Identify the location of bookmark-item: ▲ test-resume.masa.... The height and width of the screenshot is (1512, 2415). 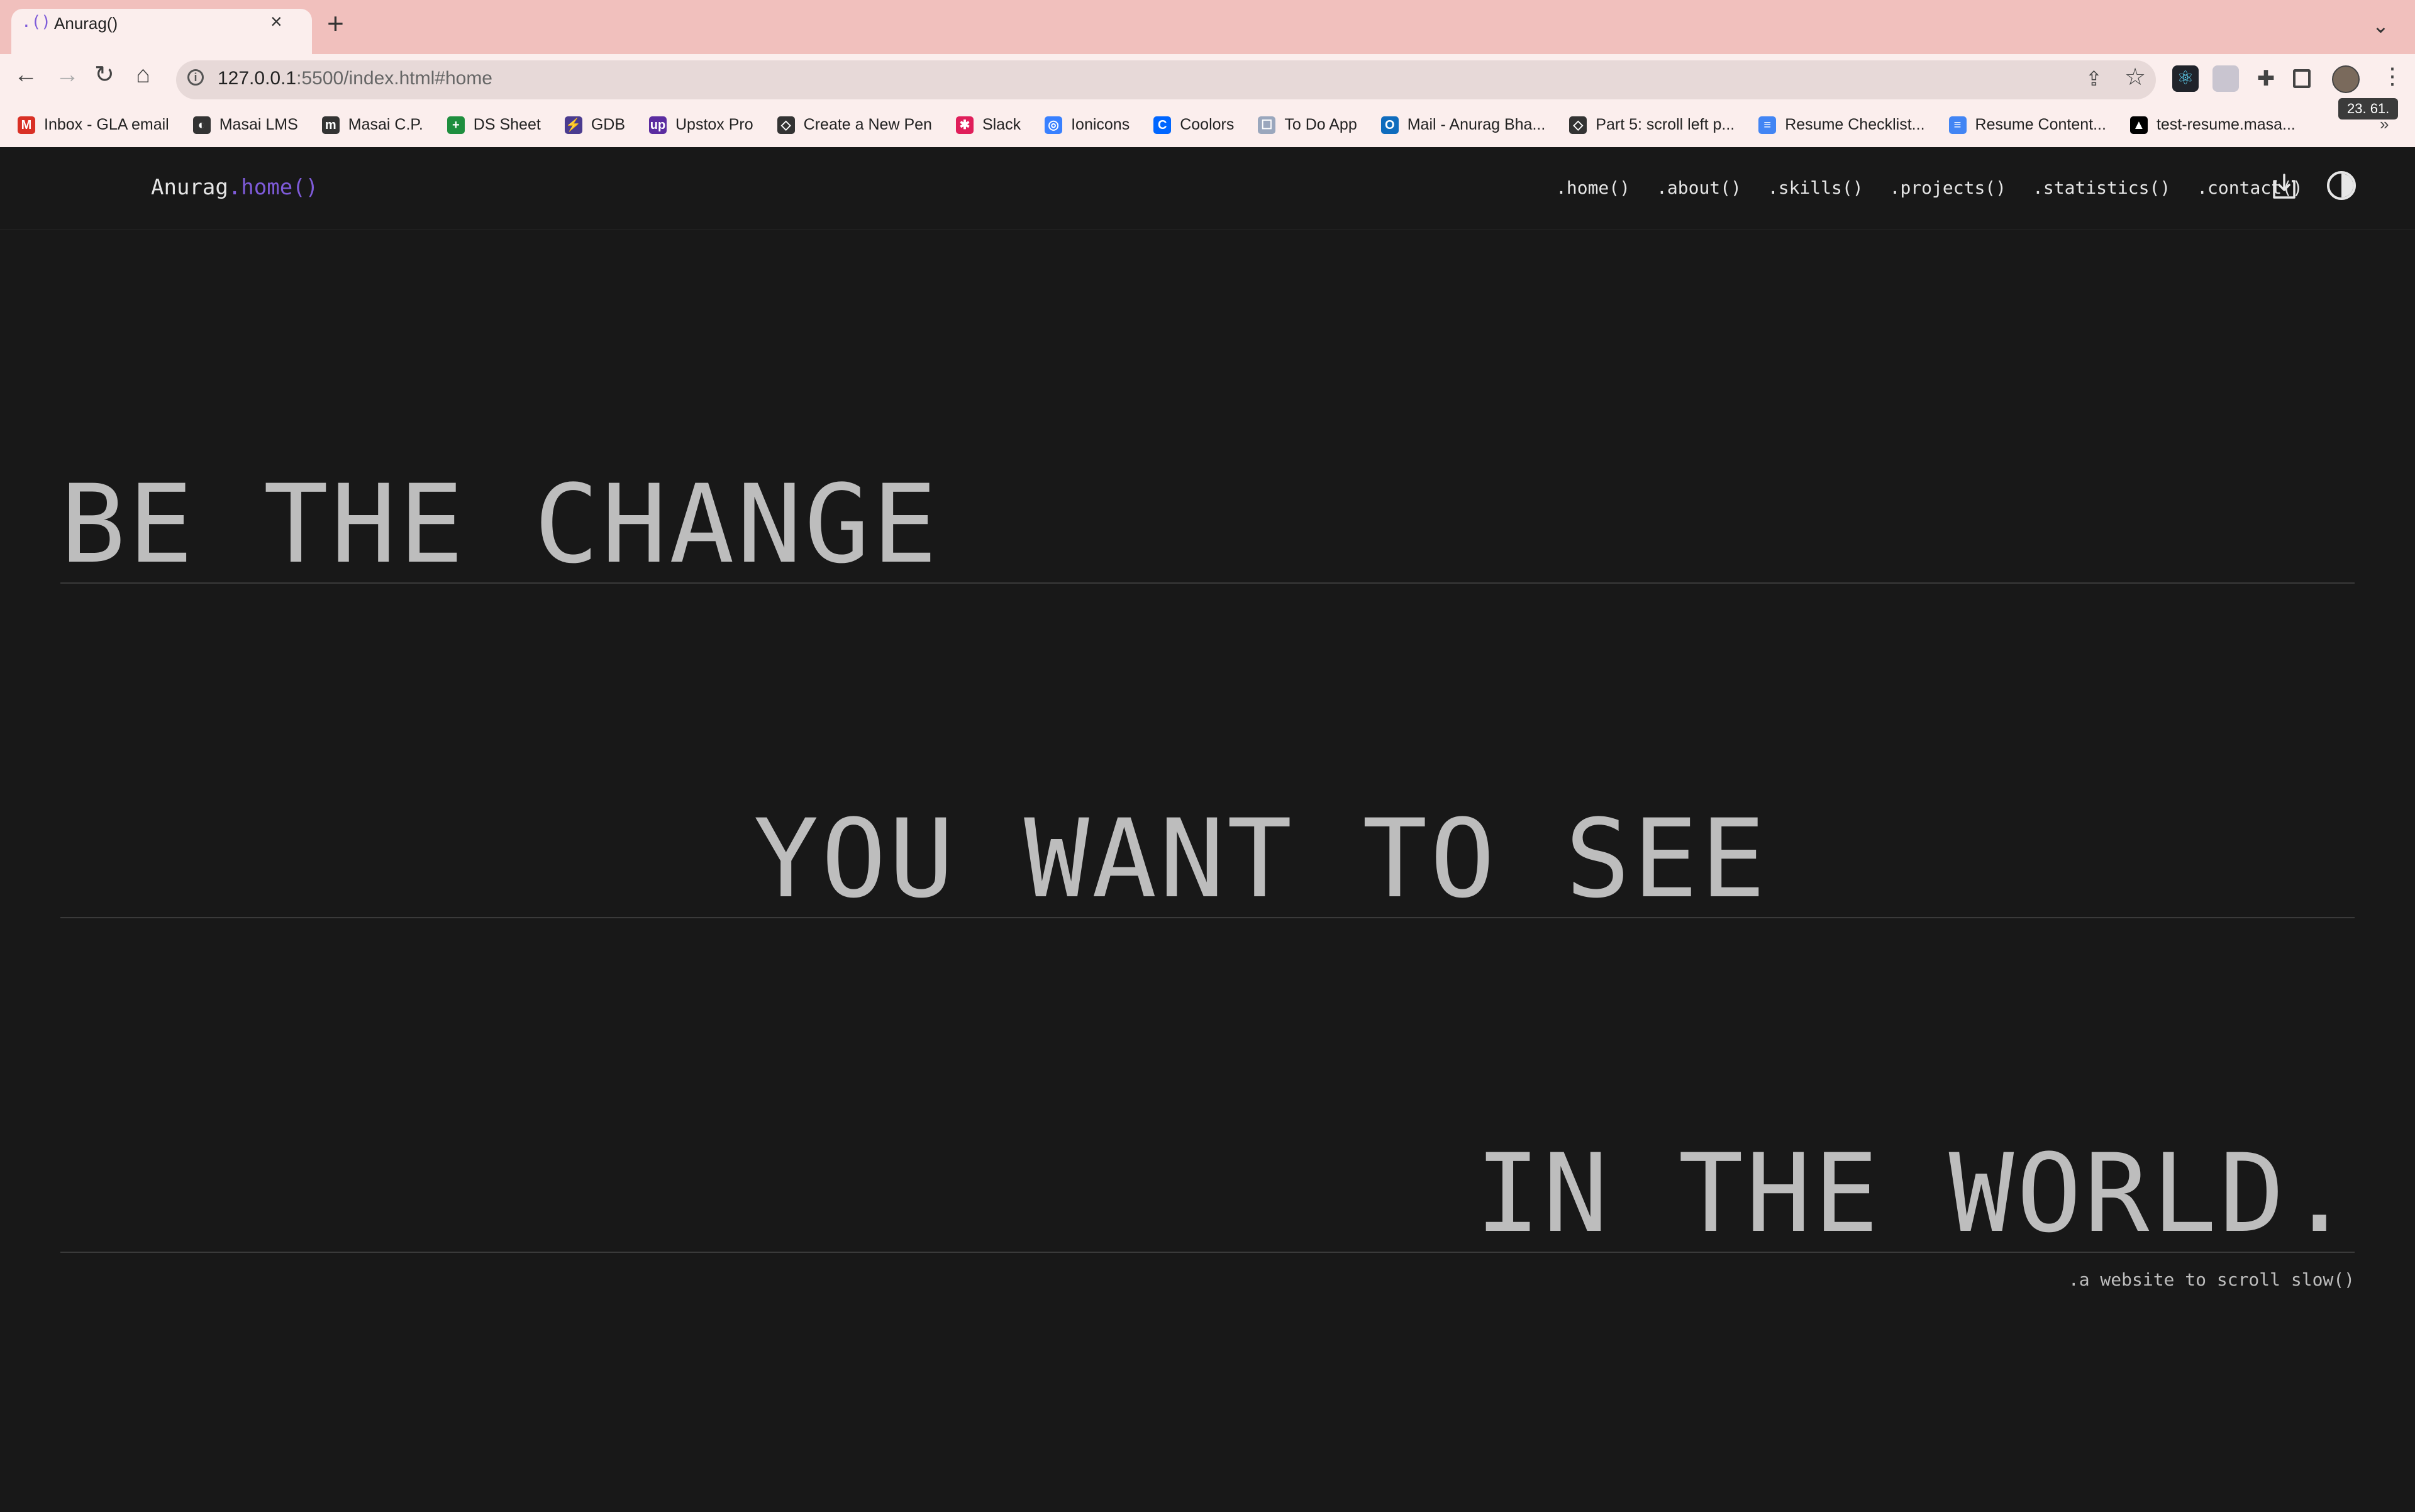
(2212, 125).